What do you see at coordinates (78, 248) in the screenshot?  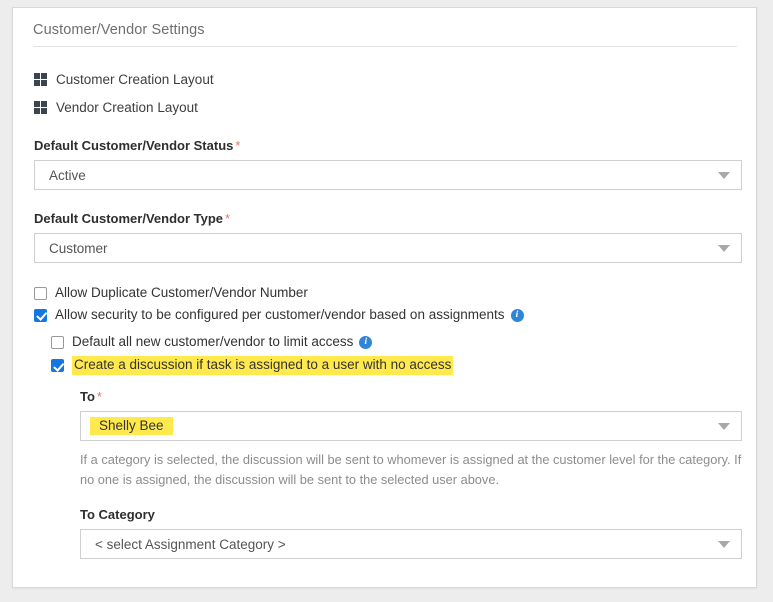 I see `default-type-value: Customer` at bounding box center [78, 248].